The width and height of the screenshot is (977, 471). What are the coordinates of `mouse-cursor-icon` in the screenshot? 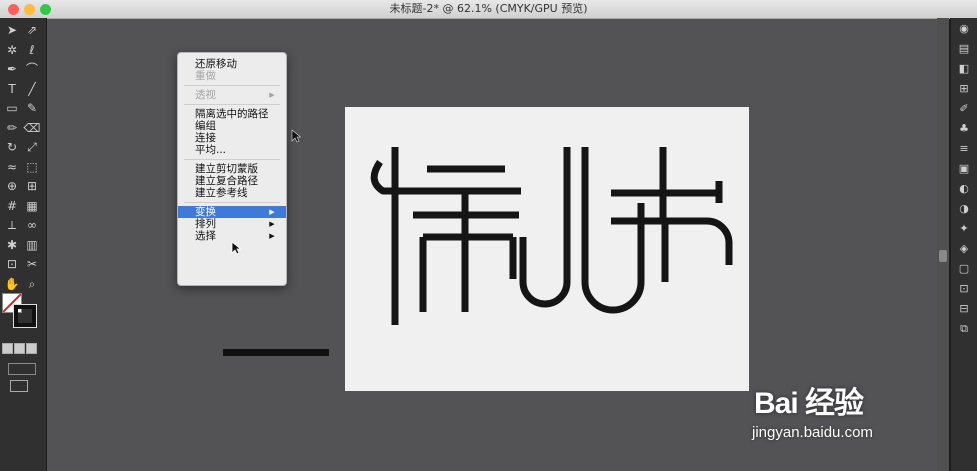 It's located at (236, 249).